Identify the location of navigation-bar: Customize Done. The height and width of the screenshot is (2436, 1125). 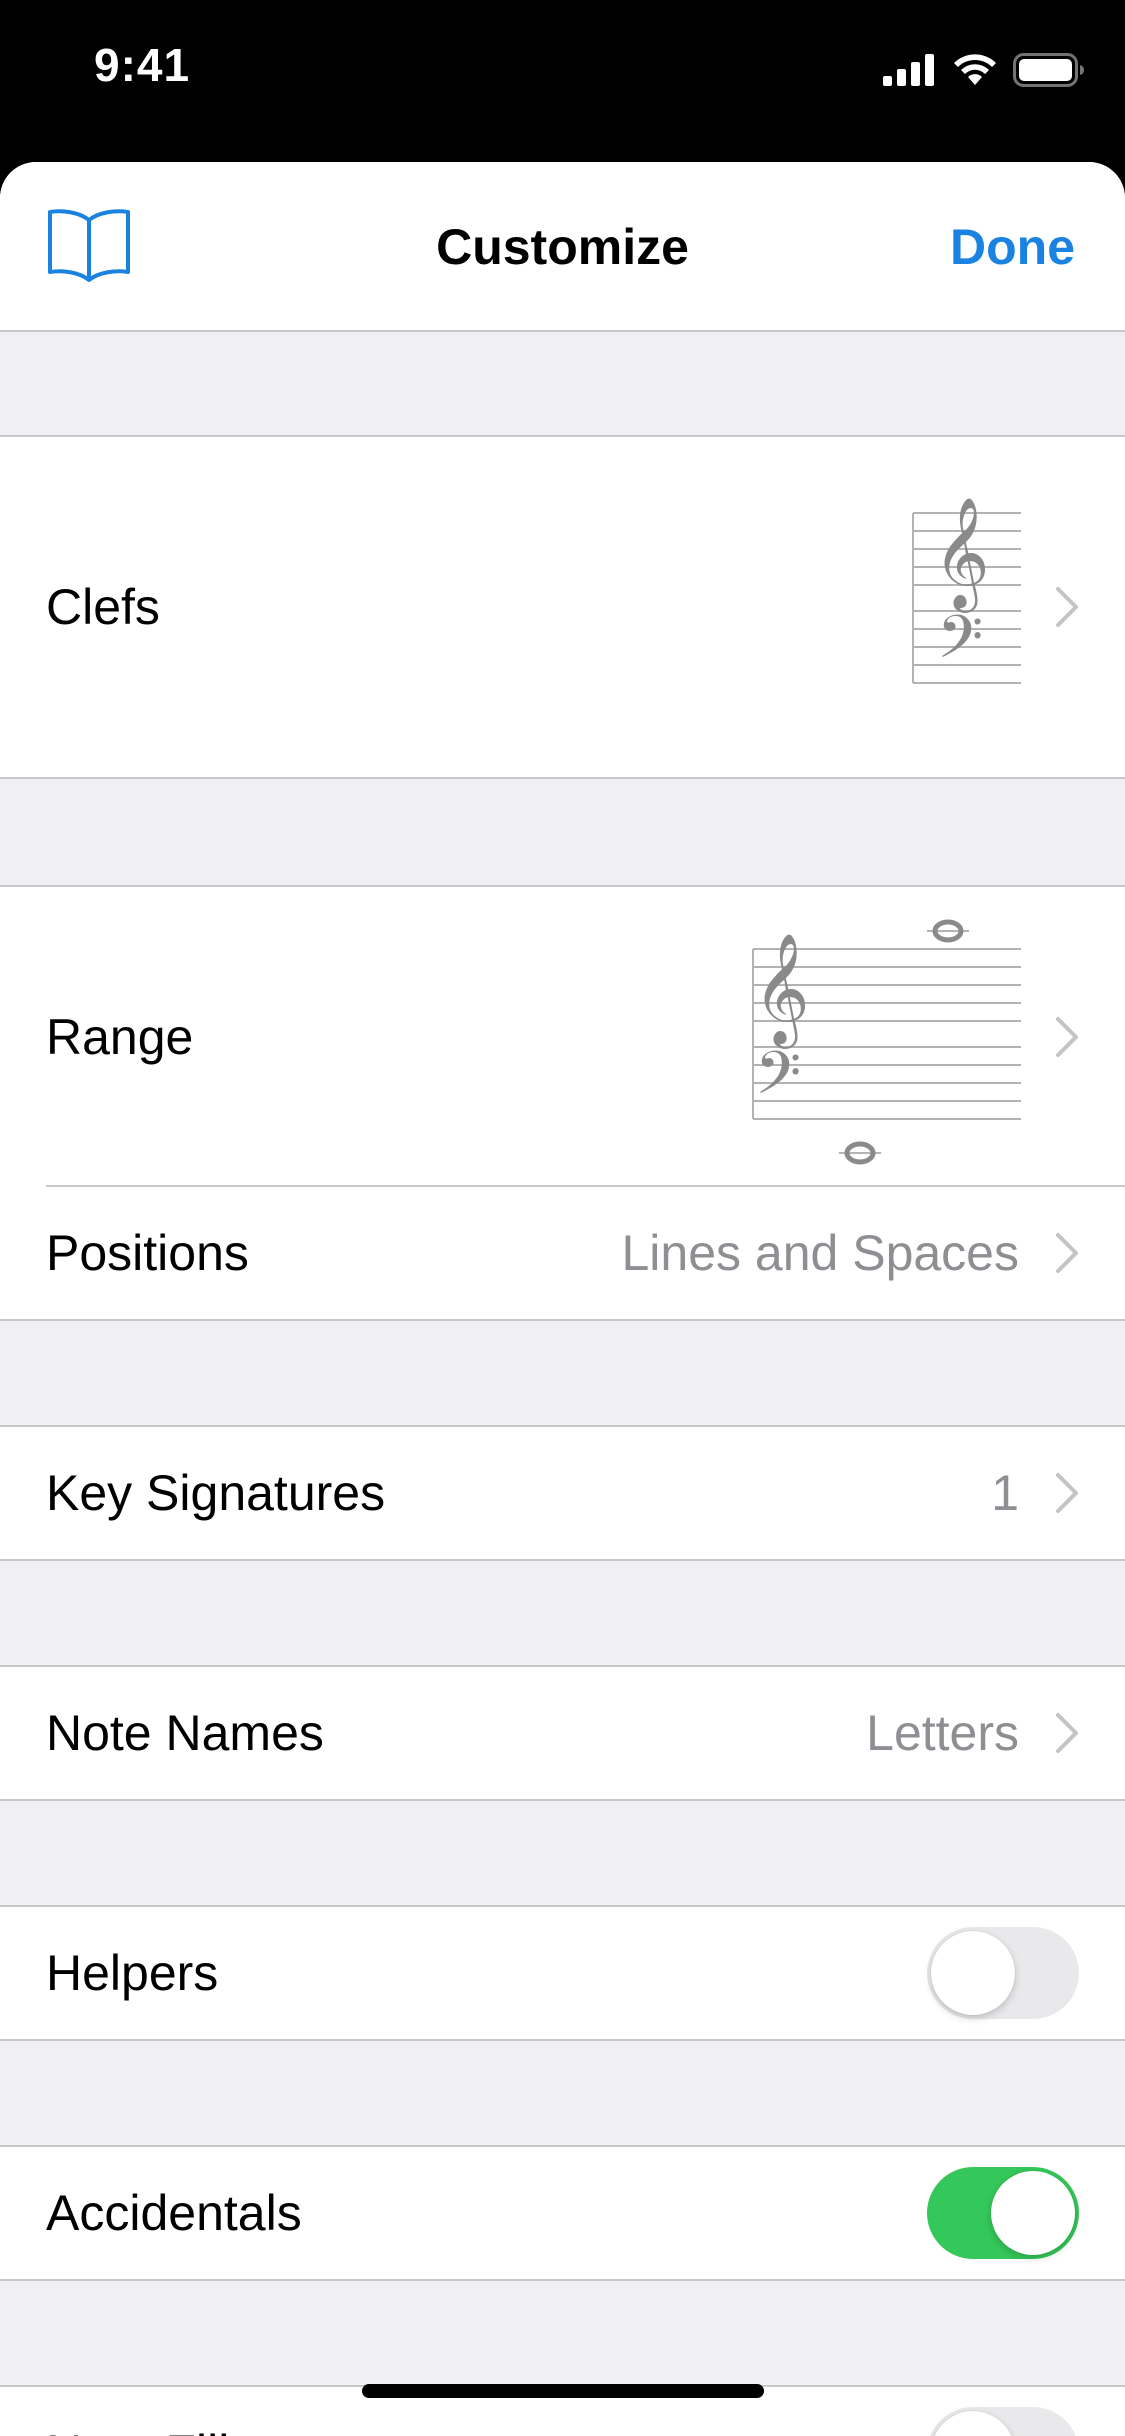
(562, 247).